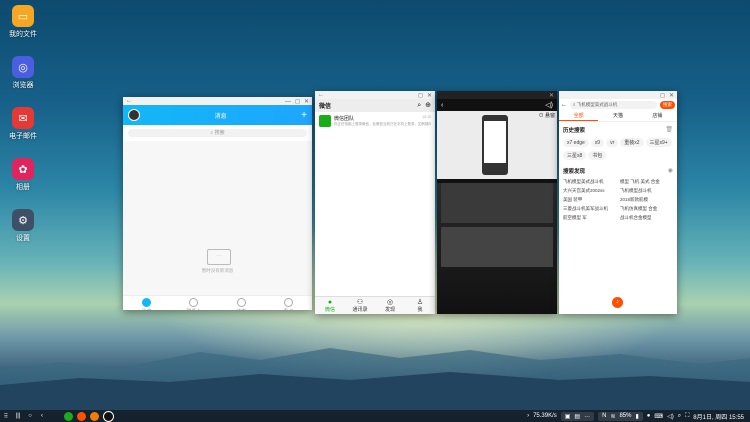  What do you see at coordinates (288, 102) in the screenshot?
I see `minimize-icon: —` at bounding box center [288, 102].